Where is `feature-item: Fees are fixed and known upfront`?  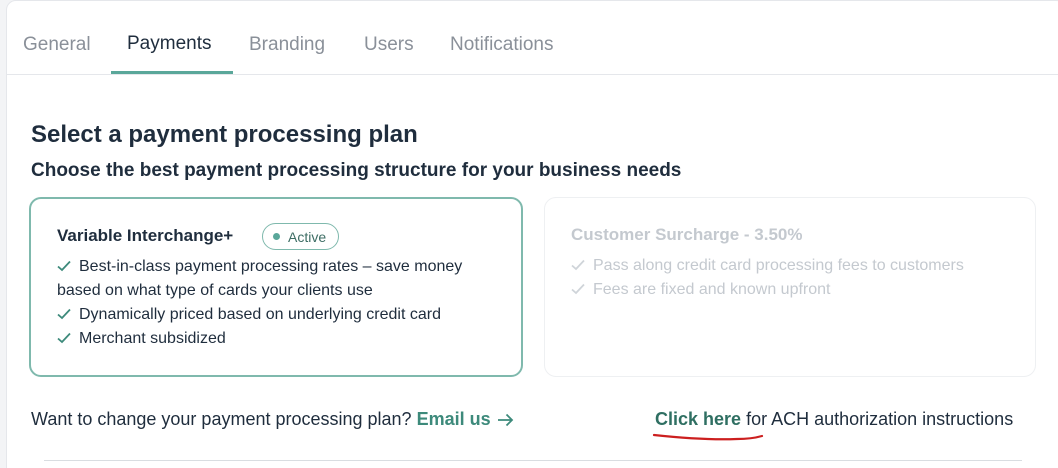
feature-item: Fees are fixed and known upfront is located at coordinates (796, 290).